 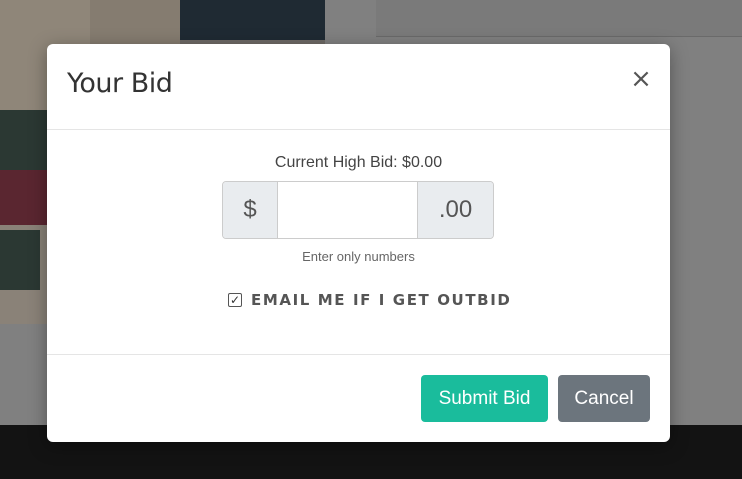 I want to click on currency-suffix: .00, so click(x=455, y=210).